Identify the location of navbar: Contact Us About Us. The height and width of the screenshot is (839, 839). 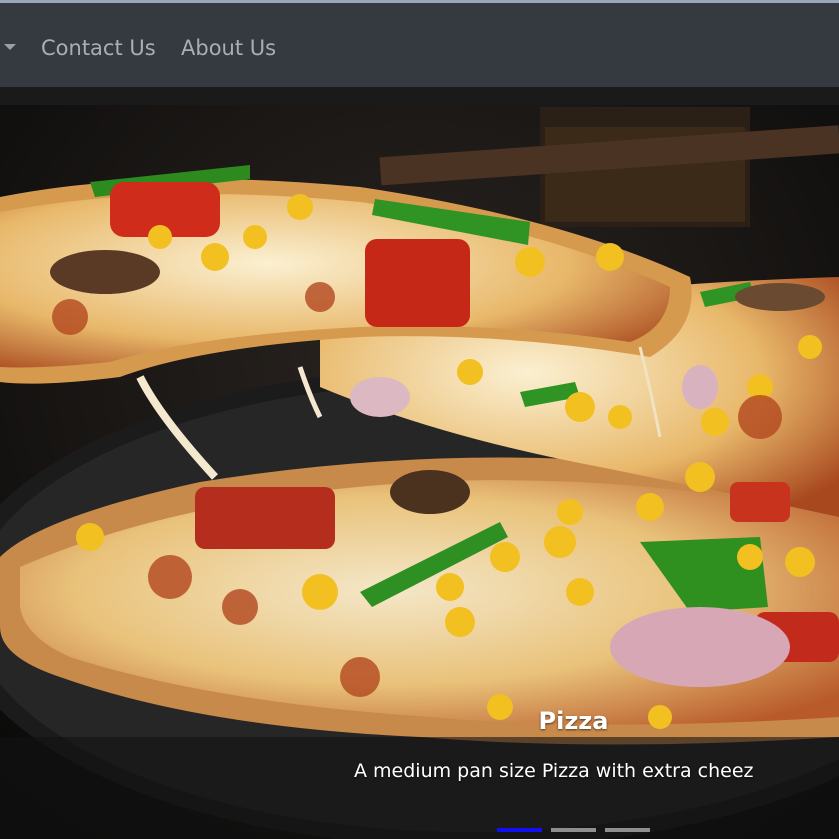
(419, 45).